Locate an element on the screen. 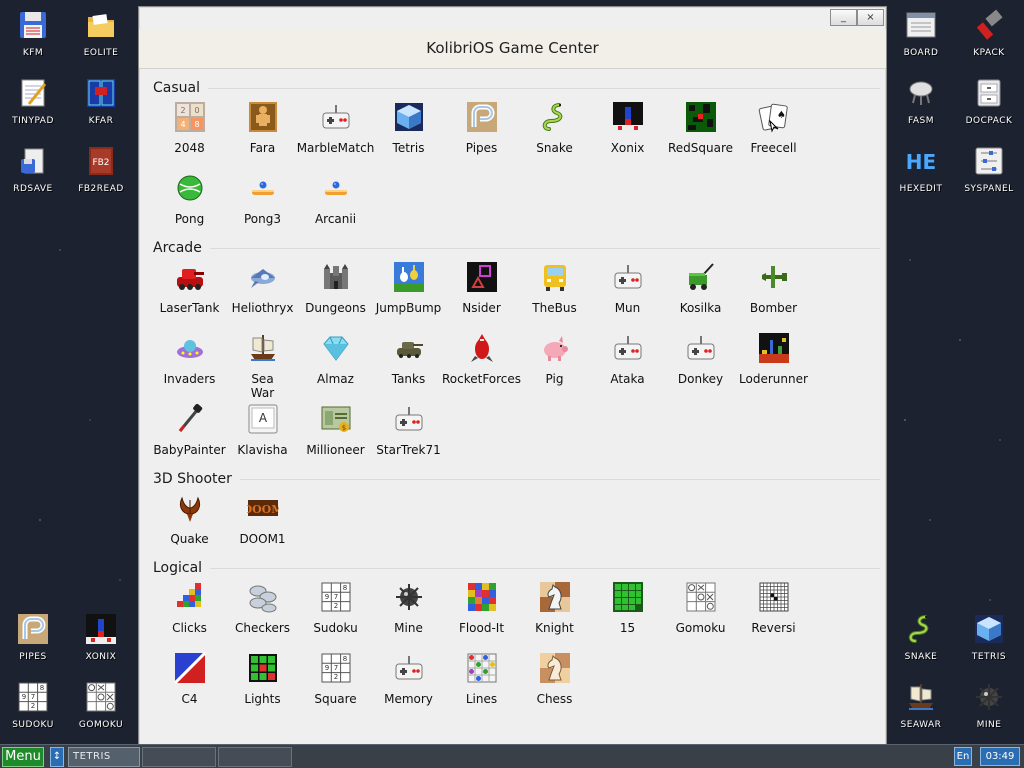  game-kosilka: Kosilka is located at coordinates (700, 292).